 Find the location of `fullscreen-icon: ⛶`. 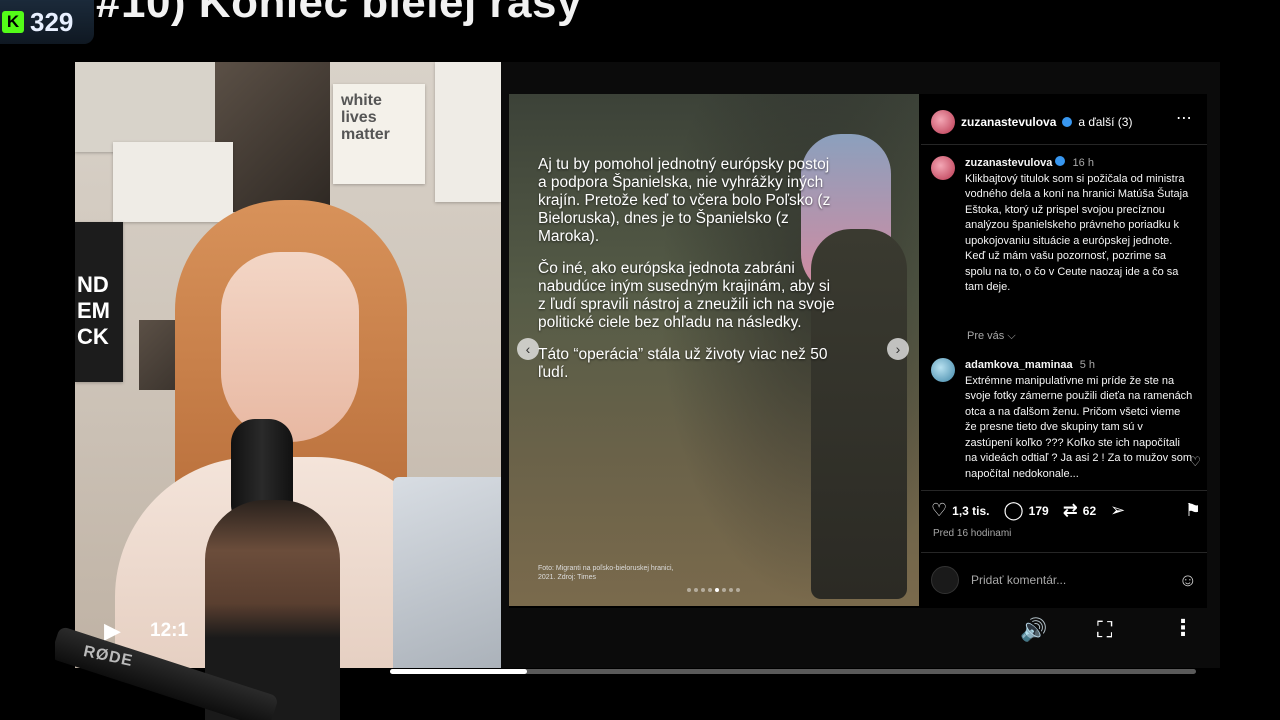

fullscreen-icon: ⛶ is located at coordinates (1104, 630).